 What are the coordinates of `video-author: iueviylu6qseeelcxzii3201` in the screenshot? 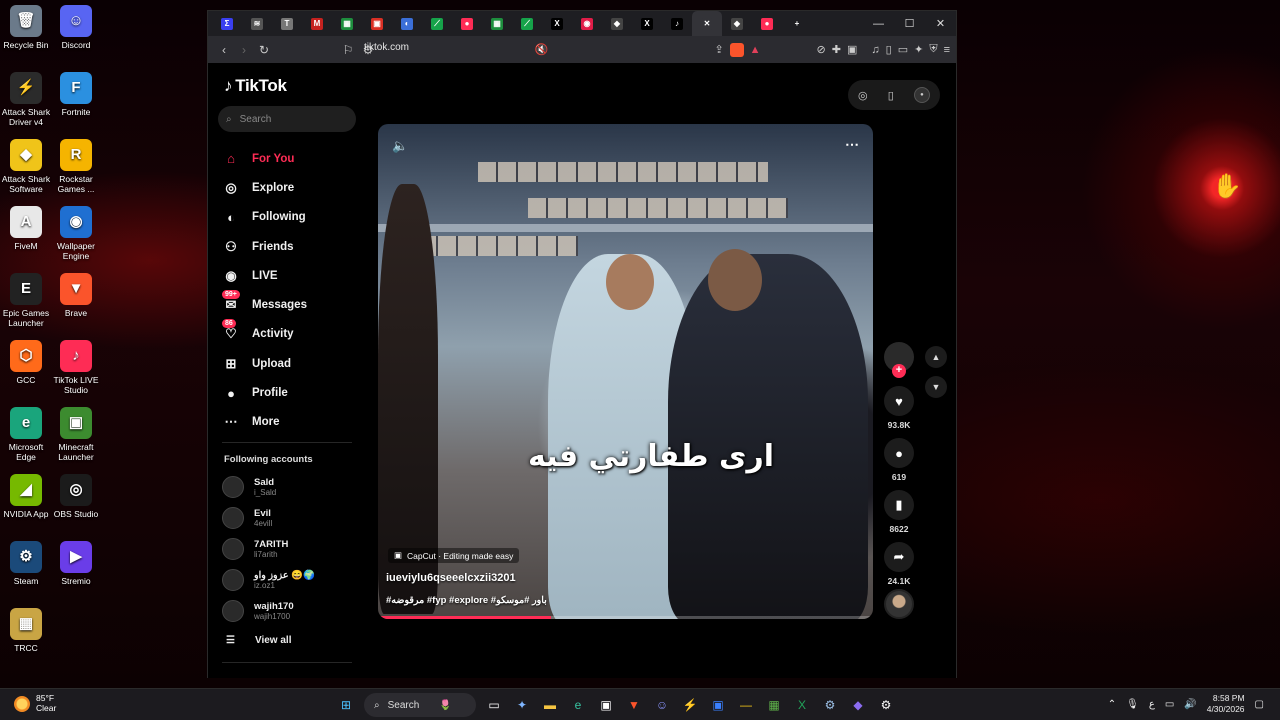 It's located at (451, 578).